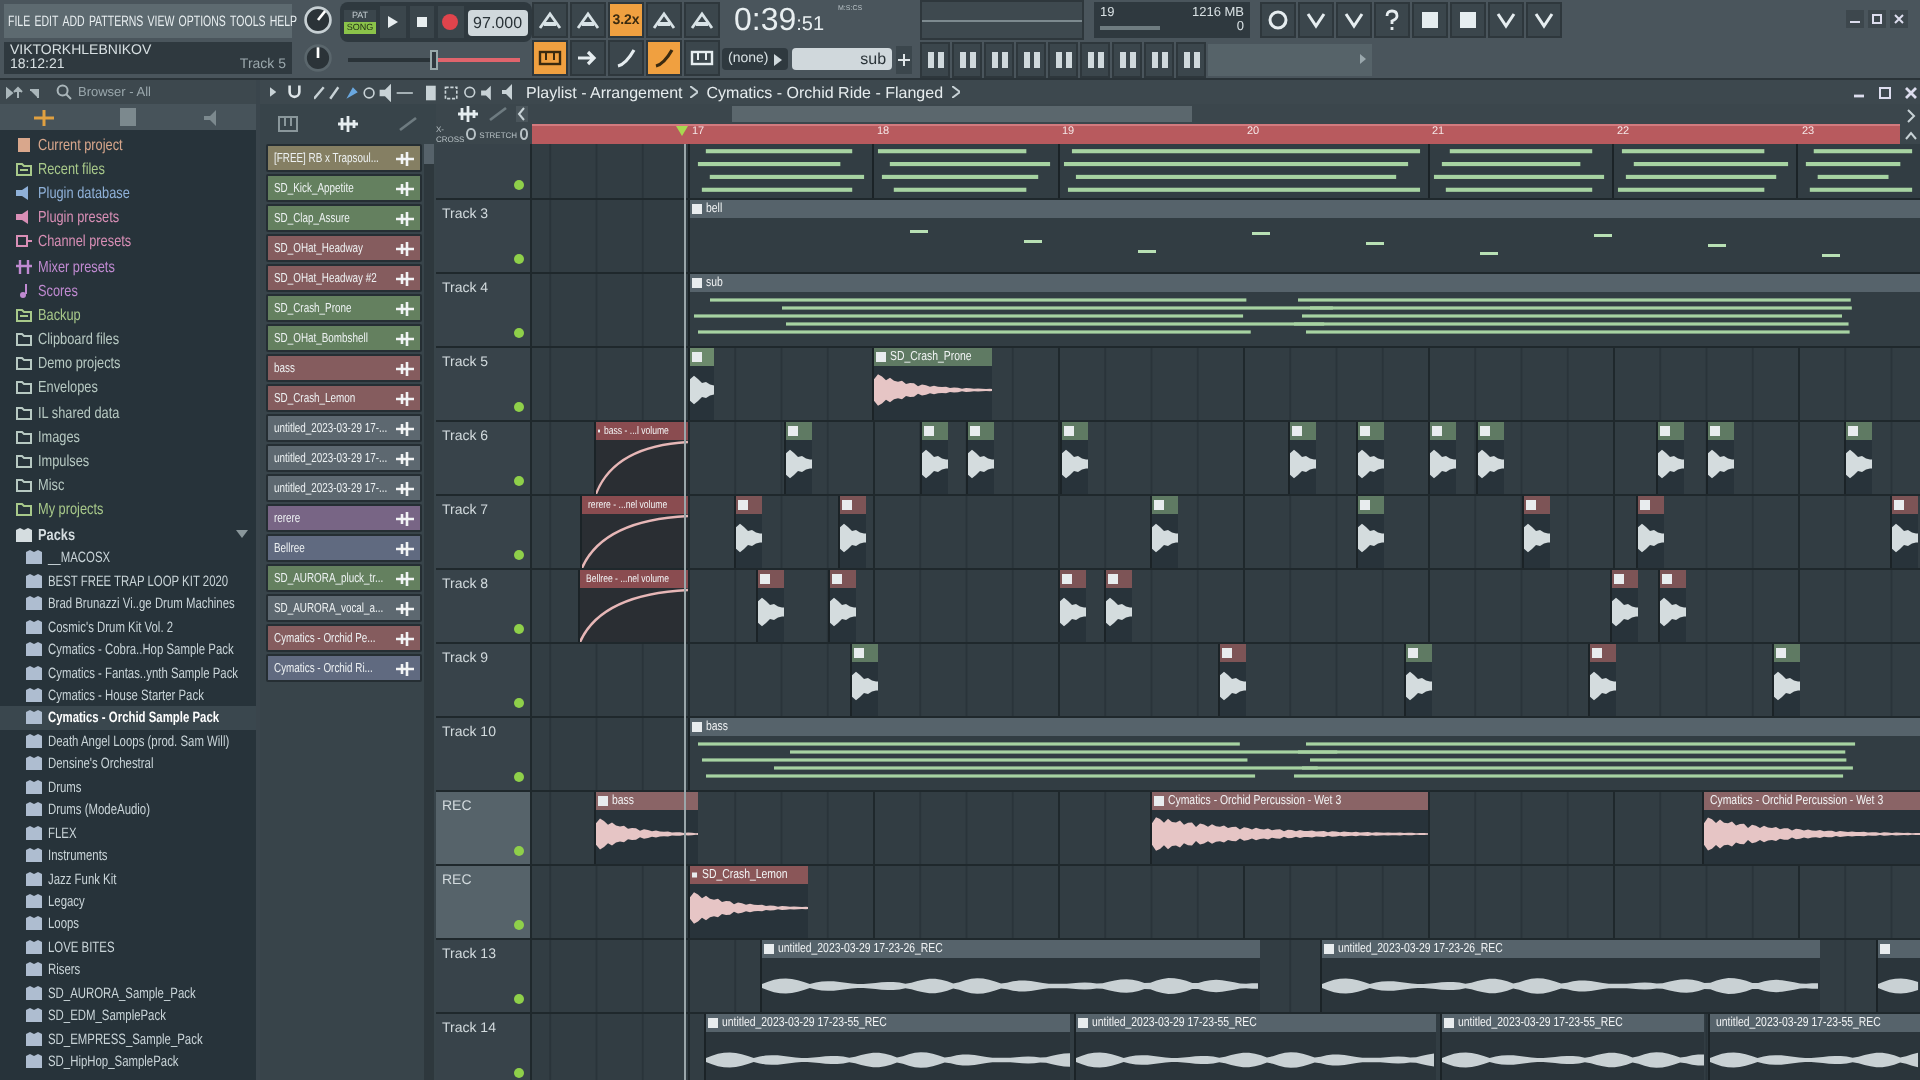 The image size is (1920, 1080). Describe the element at coordinates (79, 339) in the screenshot. I see `browser-item: Clipboard files` at that location.